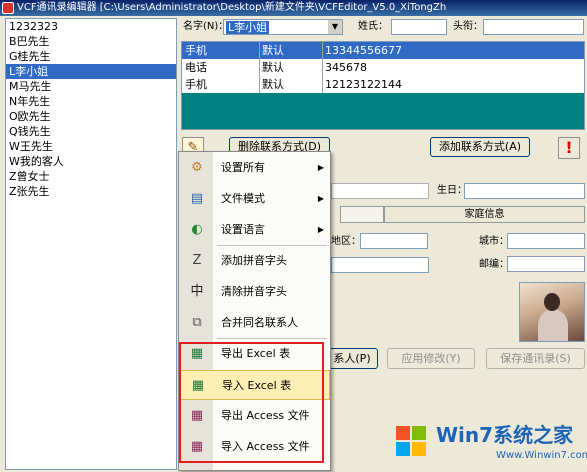 Image resolution: width=587 pixels, height=472 pixels. I want to click on phone-row: 手机 默认 13344556677, so click(383, 50).